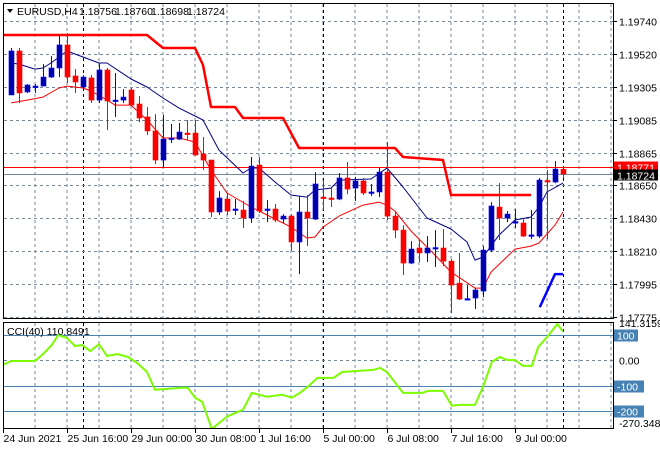  I want to click on time-tick-label: 9 Jul 00:00, so click(542, 439).